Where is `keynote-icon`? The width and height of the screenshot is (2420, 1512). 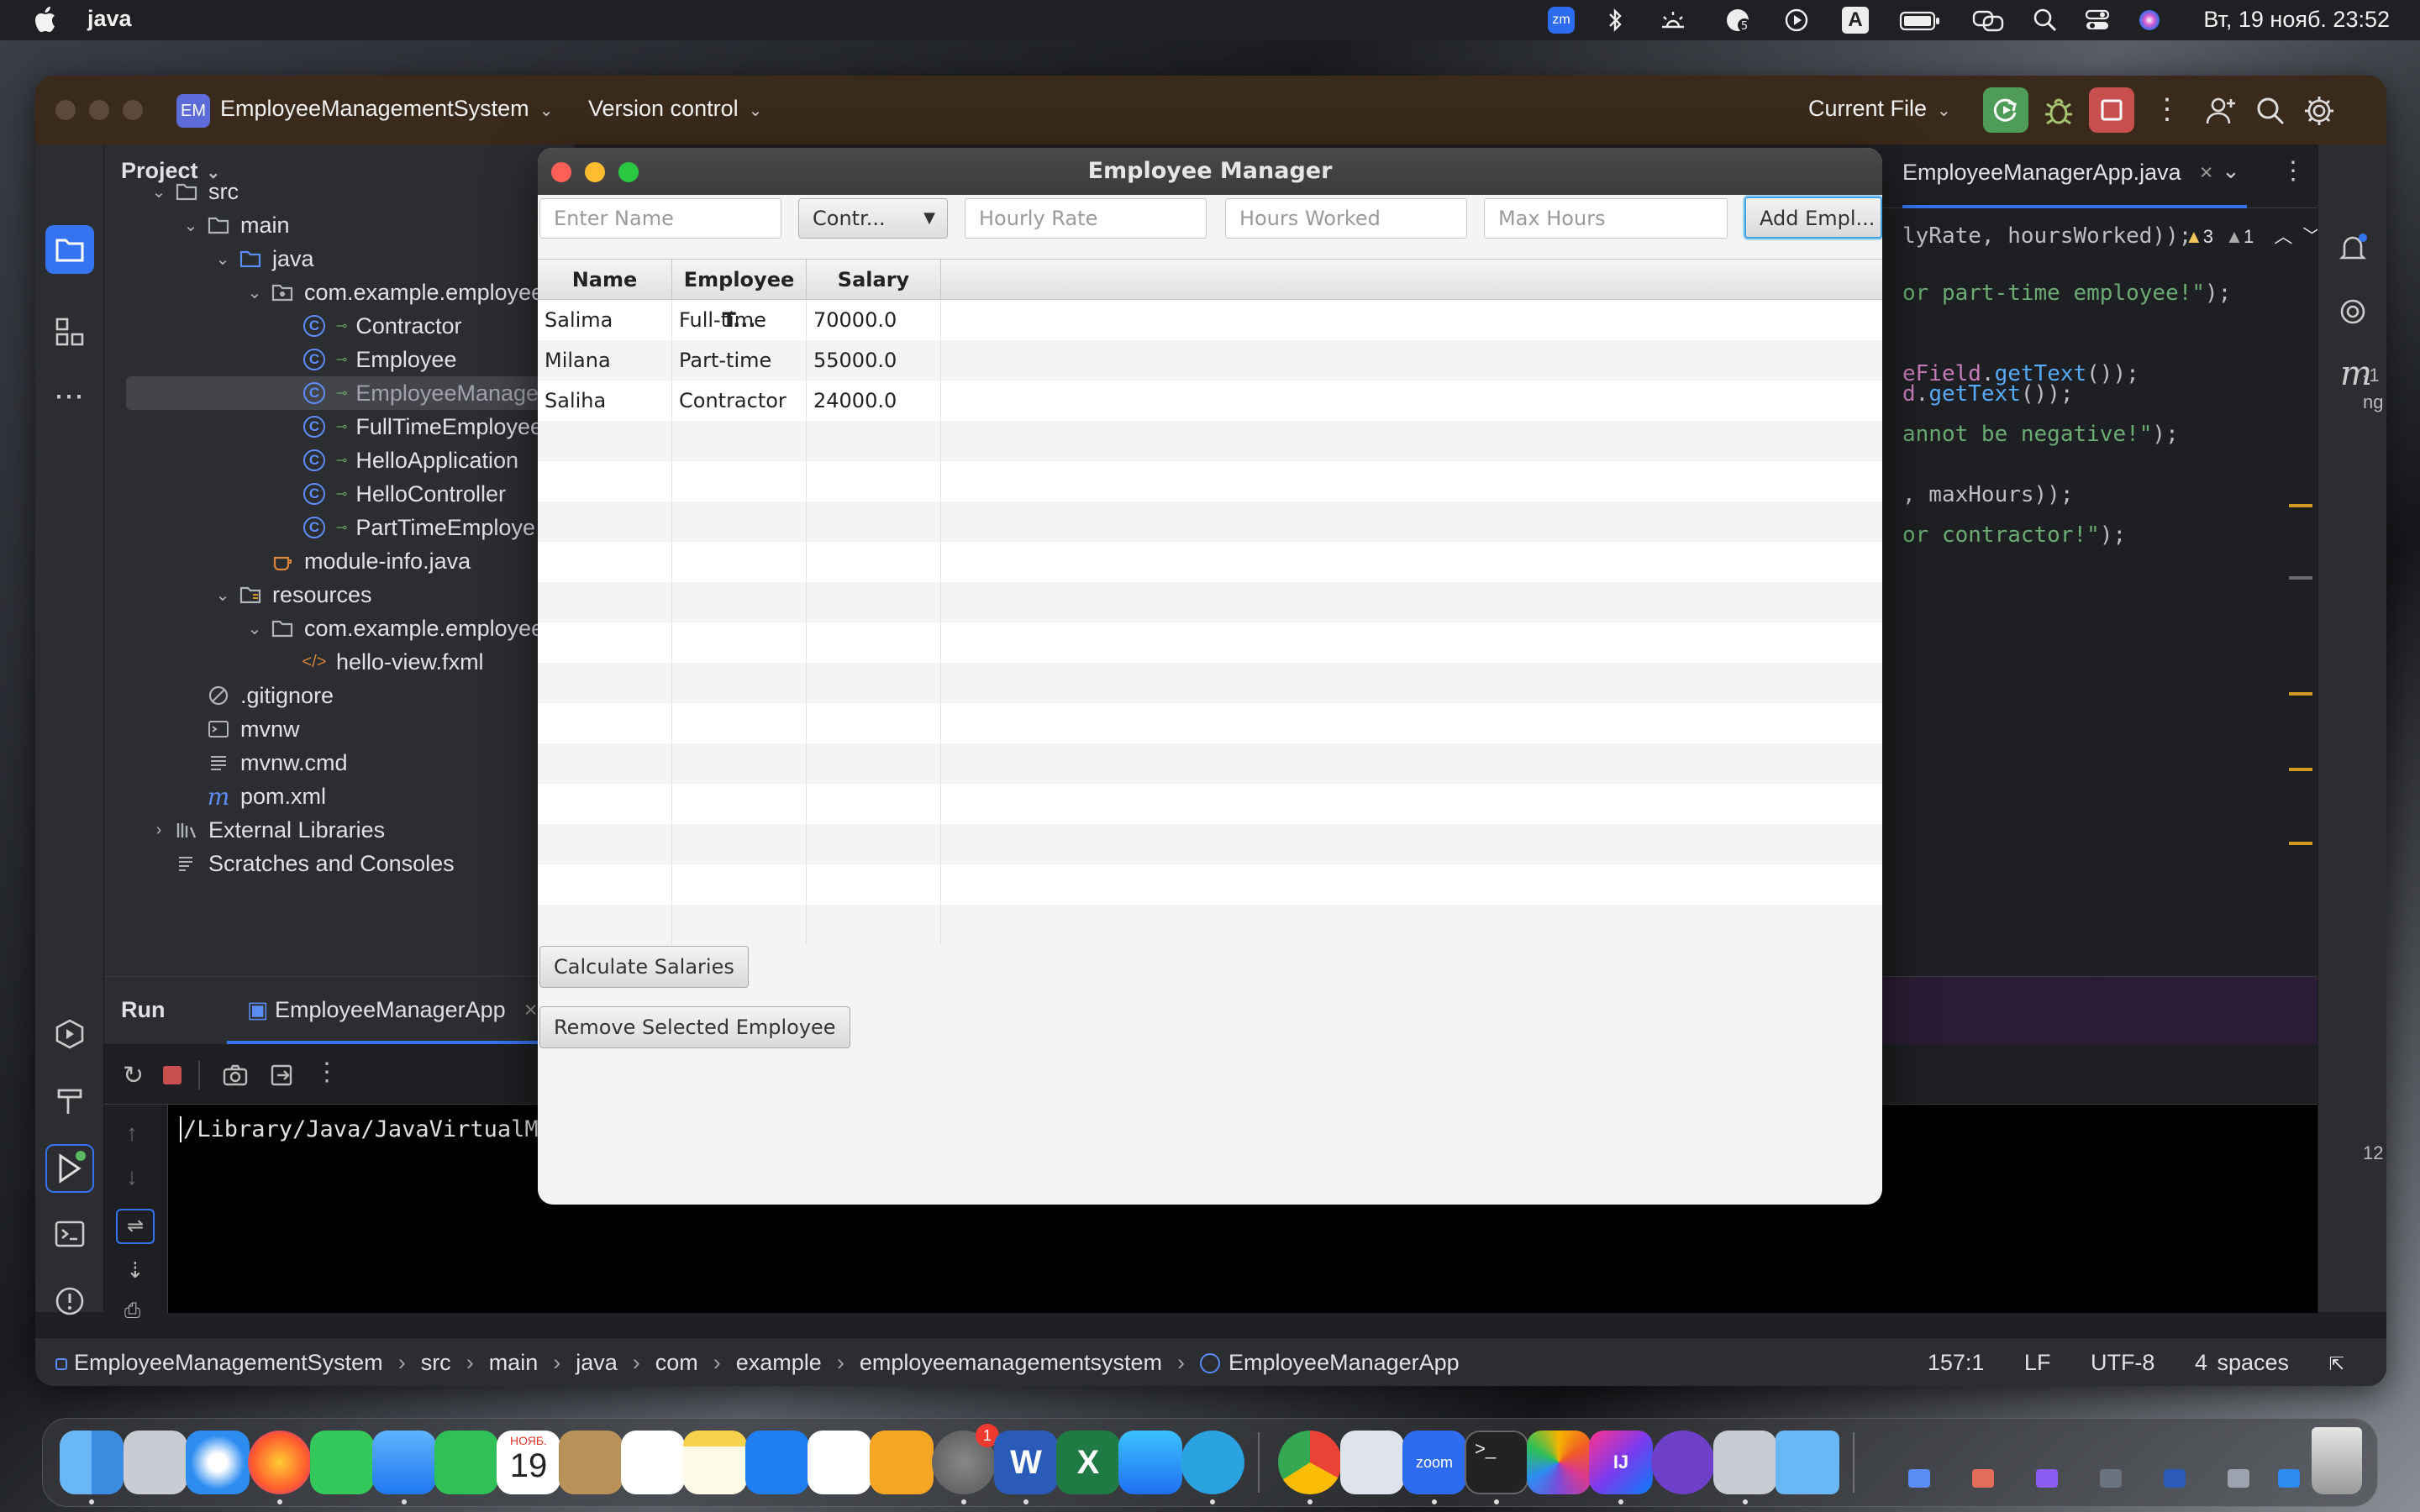
keynote-icon is located at coordinates (777, 1462).